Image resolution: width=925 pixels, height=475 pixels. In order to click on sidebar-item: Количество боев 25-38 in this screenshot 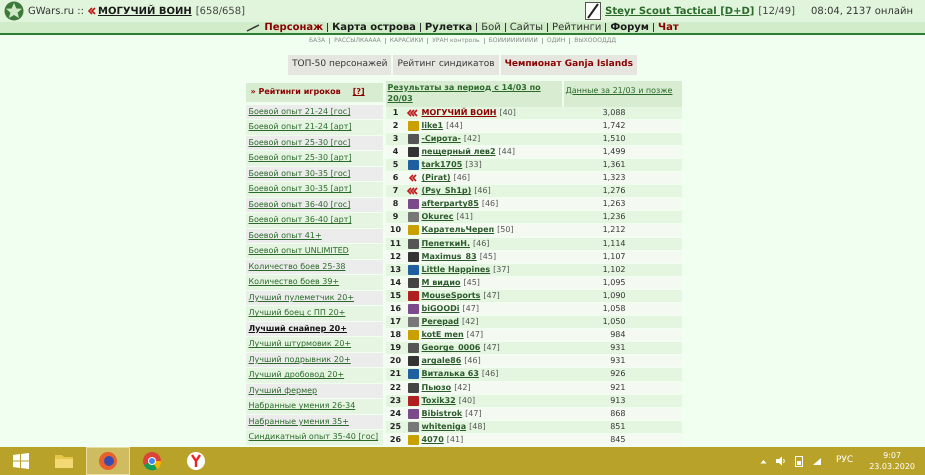, I will do `click(314, 268)`.